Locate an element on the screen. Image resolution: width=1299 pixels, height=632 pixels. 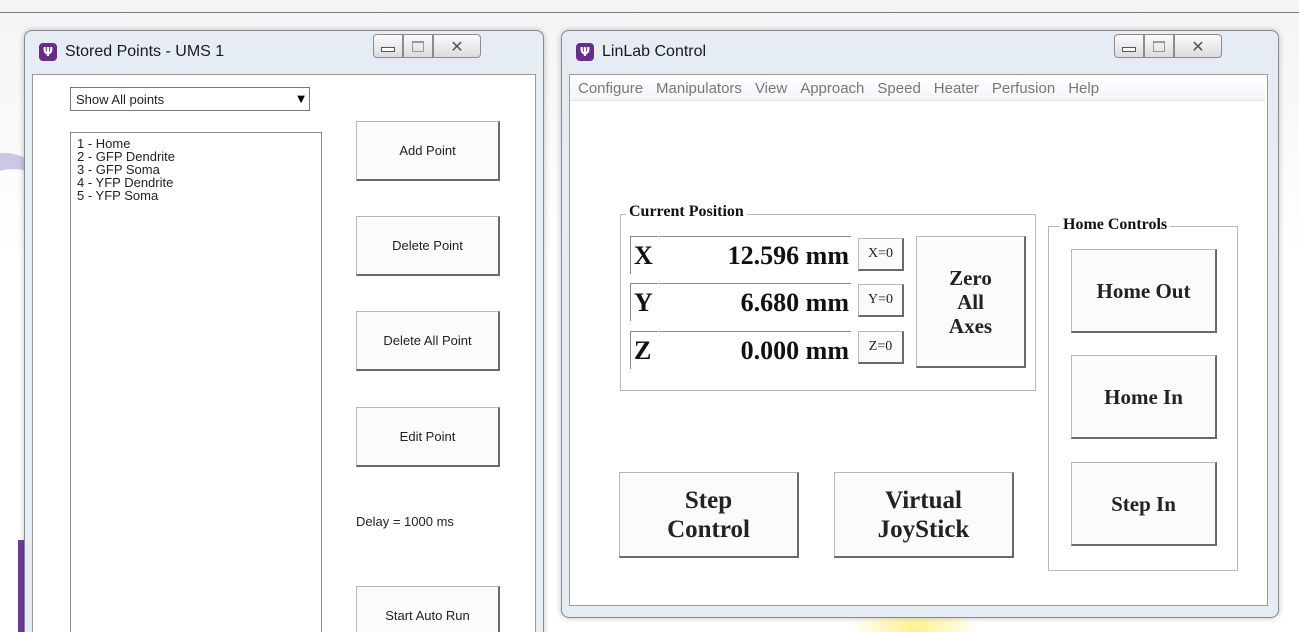
top-divider is located at coordinates (649, 12).